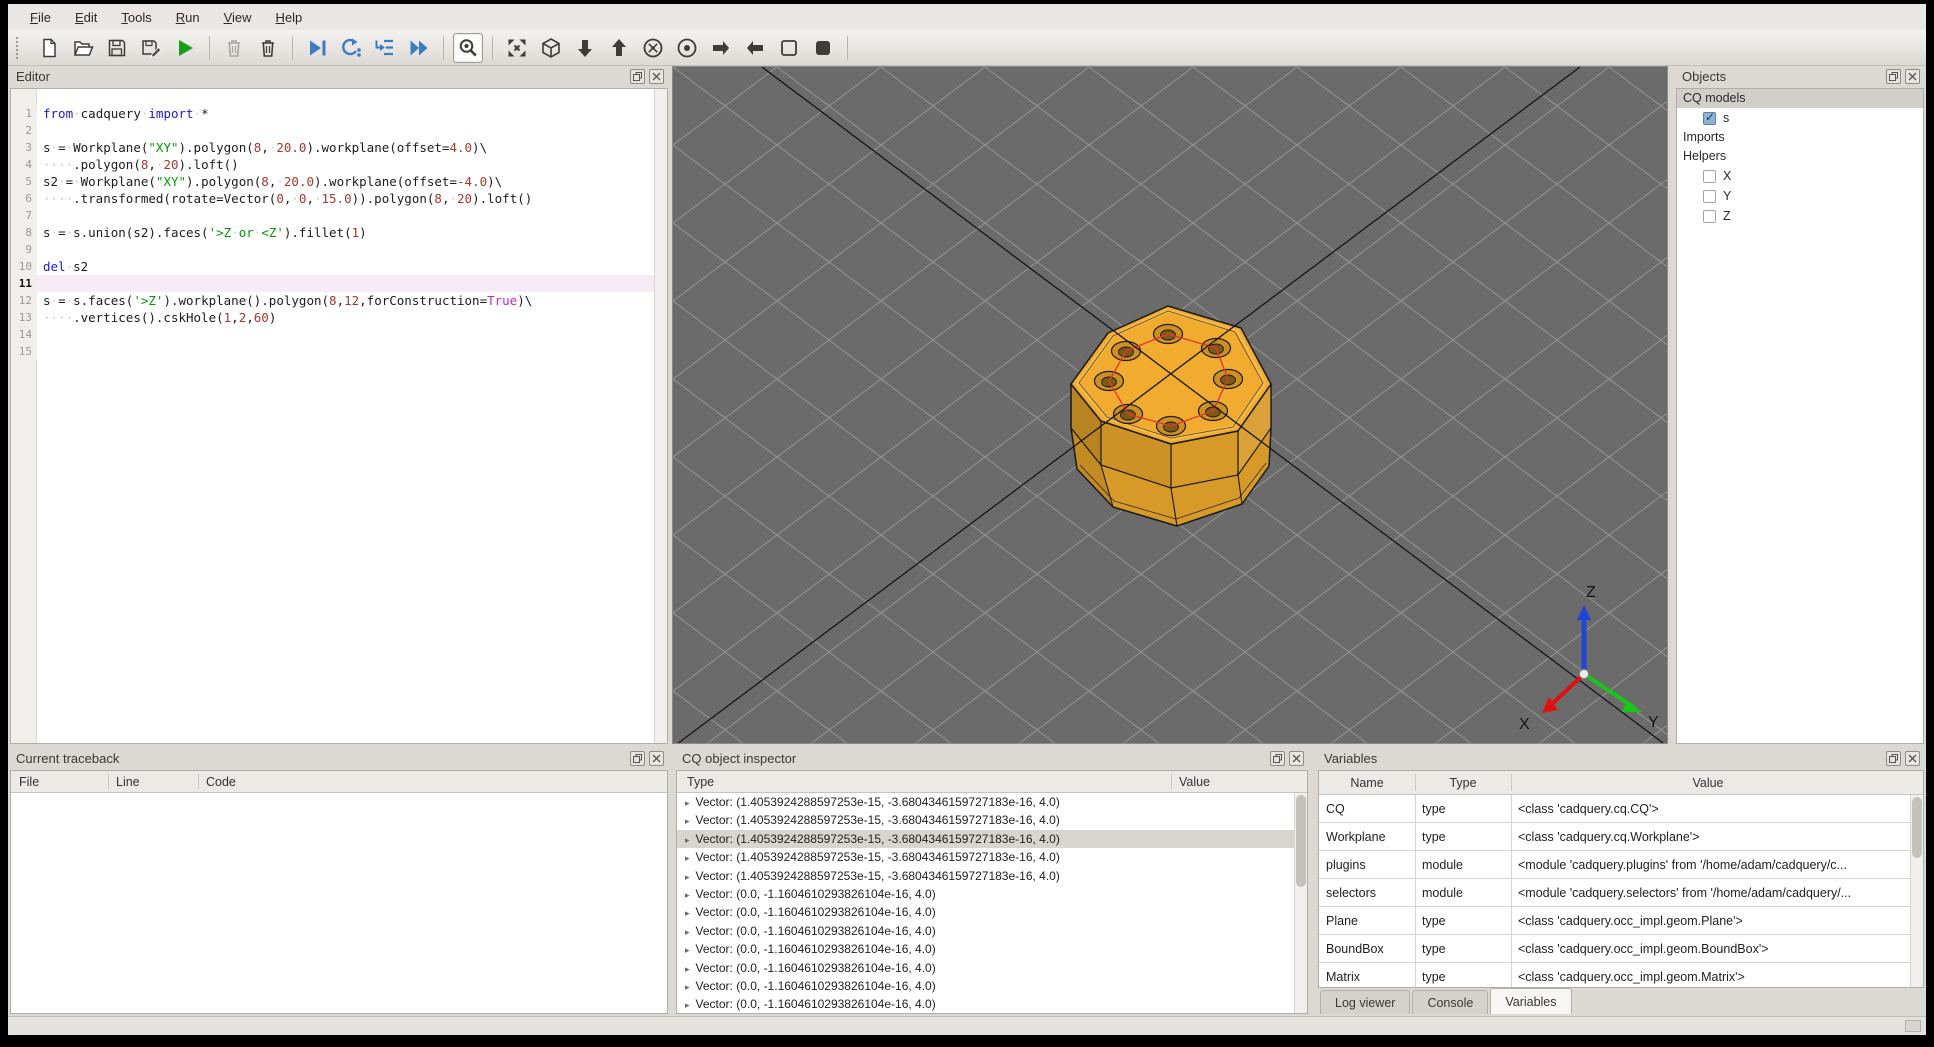 Image resolution: width=1934 pixels, height=1047 pixels. I want to click on toolbar-button-front-view, so click(653, 48).